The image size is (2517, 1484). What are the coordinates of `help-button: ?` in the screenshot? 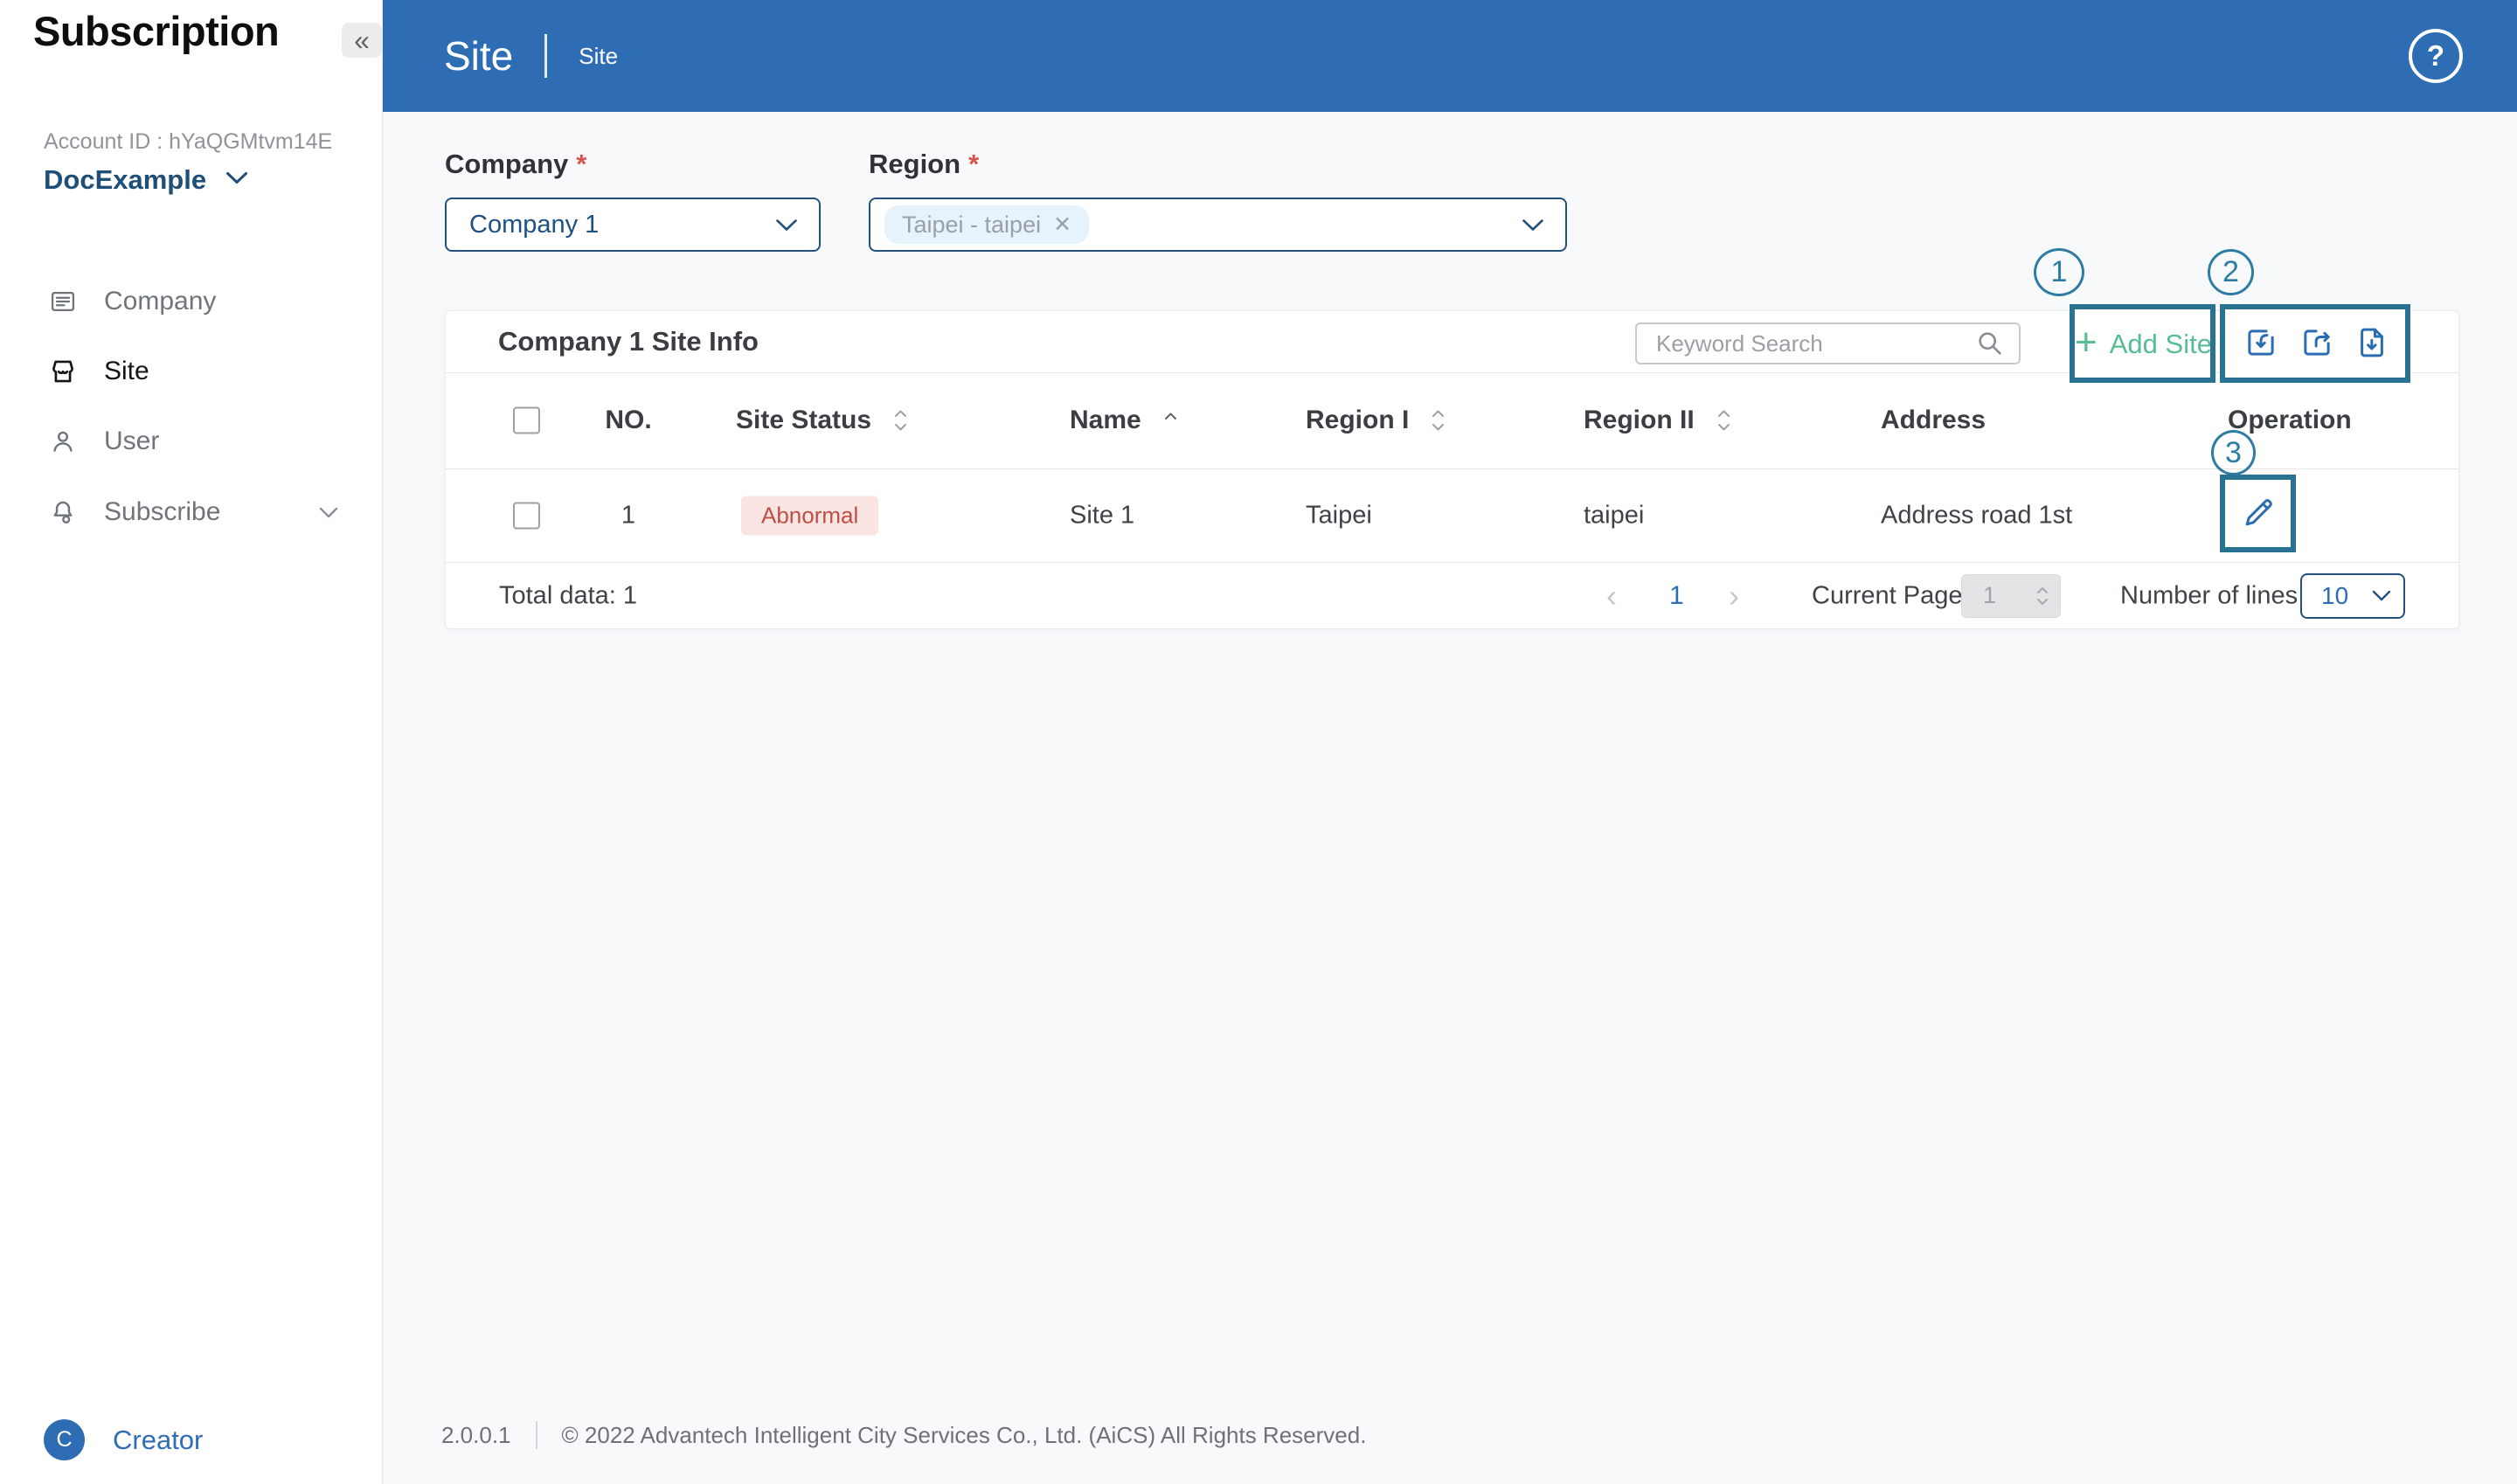 It's located at (2436, 56).